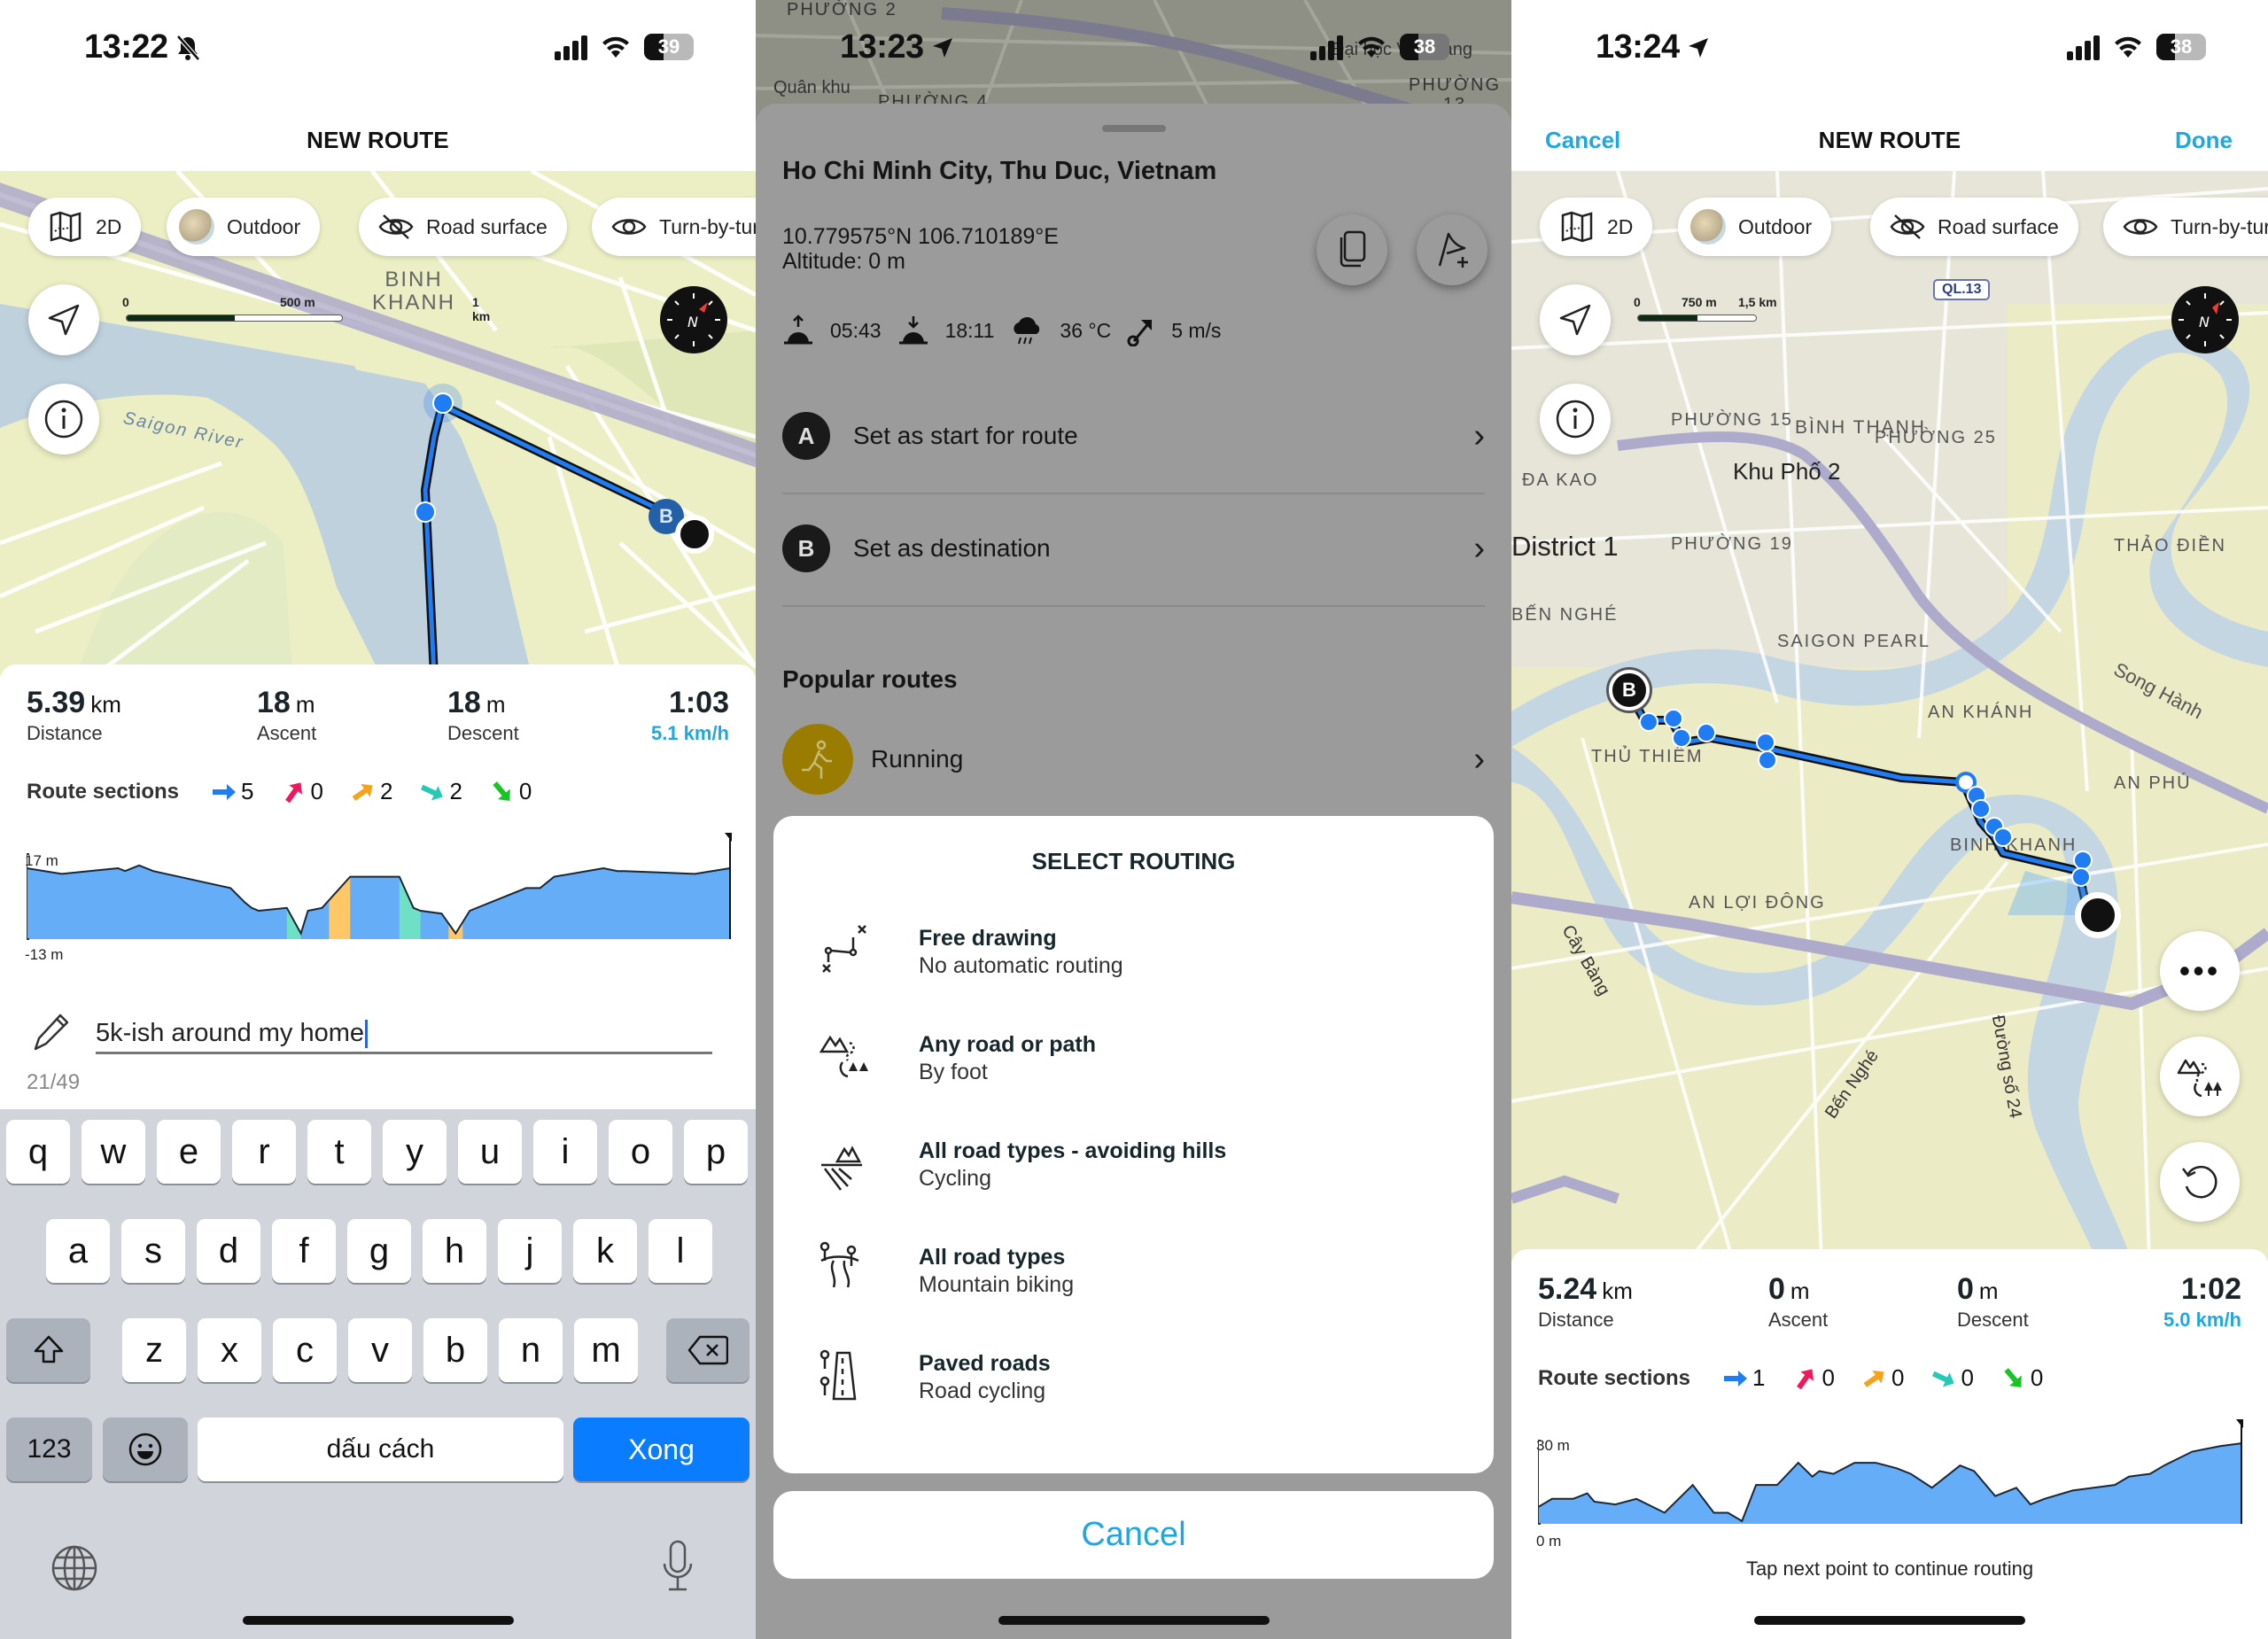 The width and height of the screenshot is (2268, 1639). I want to click on battery-icon: 39, so click(669, 47).